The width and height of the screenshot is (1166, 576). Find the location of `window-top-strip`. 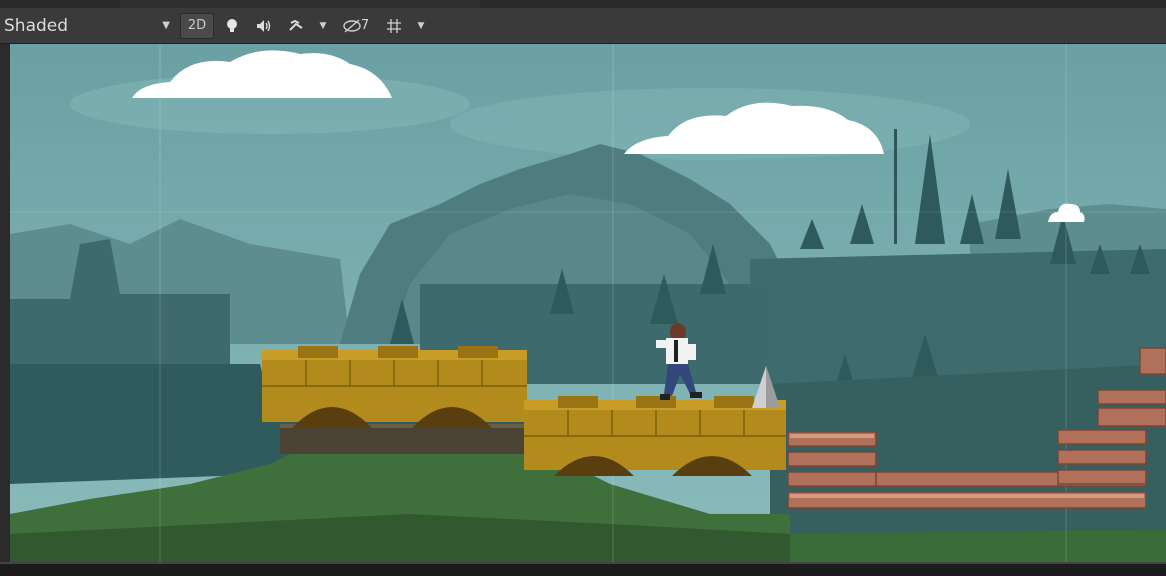

window-top-strip is located at coordinates (583, 4).